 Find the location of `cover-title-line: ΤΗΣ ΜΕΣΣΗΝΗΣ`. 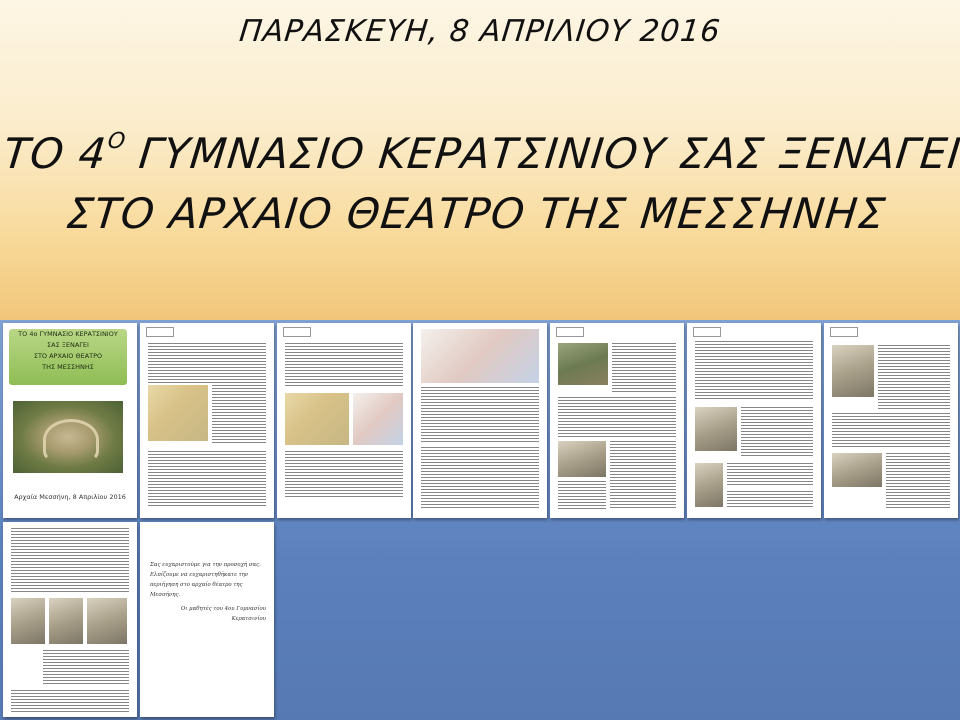

cover-title-line: ΤΗΣ ΜΕΣΣΗΝΗΣ is located at coordinates (68, 367).